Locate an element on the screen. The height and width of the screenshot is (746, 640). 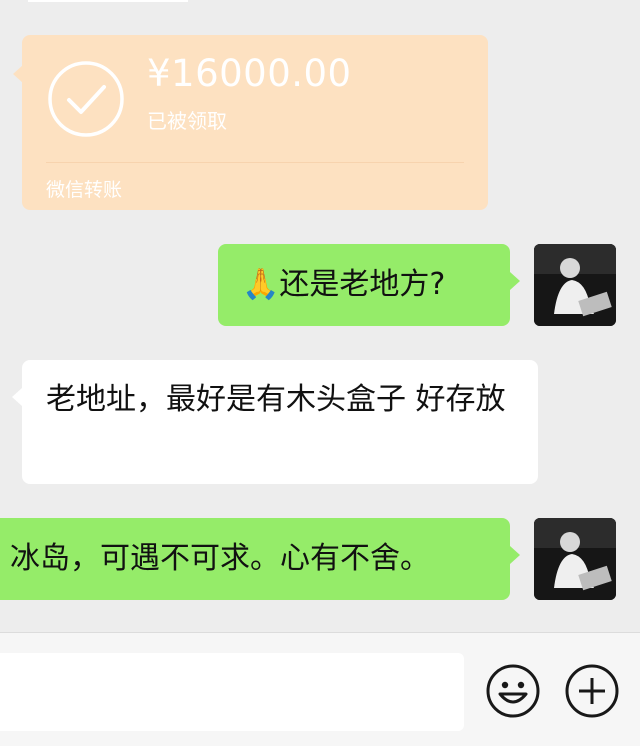
folded-hands-emoji: 🙏 is located at coordinates (261, 284).